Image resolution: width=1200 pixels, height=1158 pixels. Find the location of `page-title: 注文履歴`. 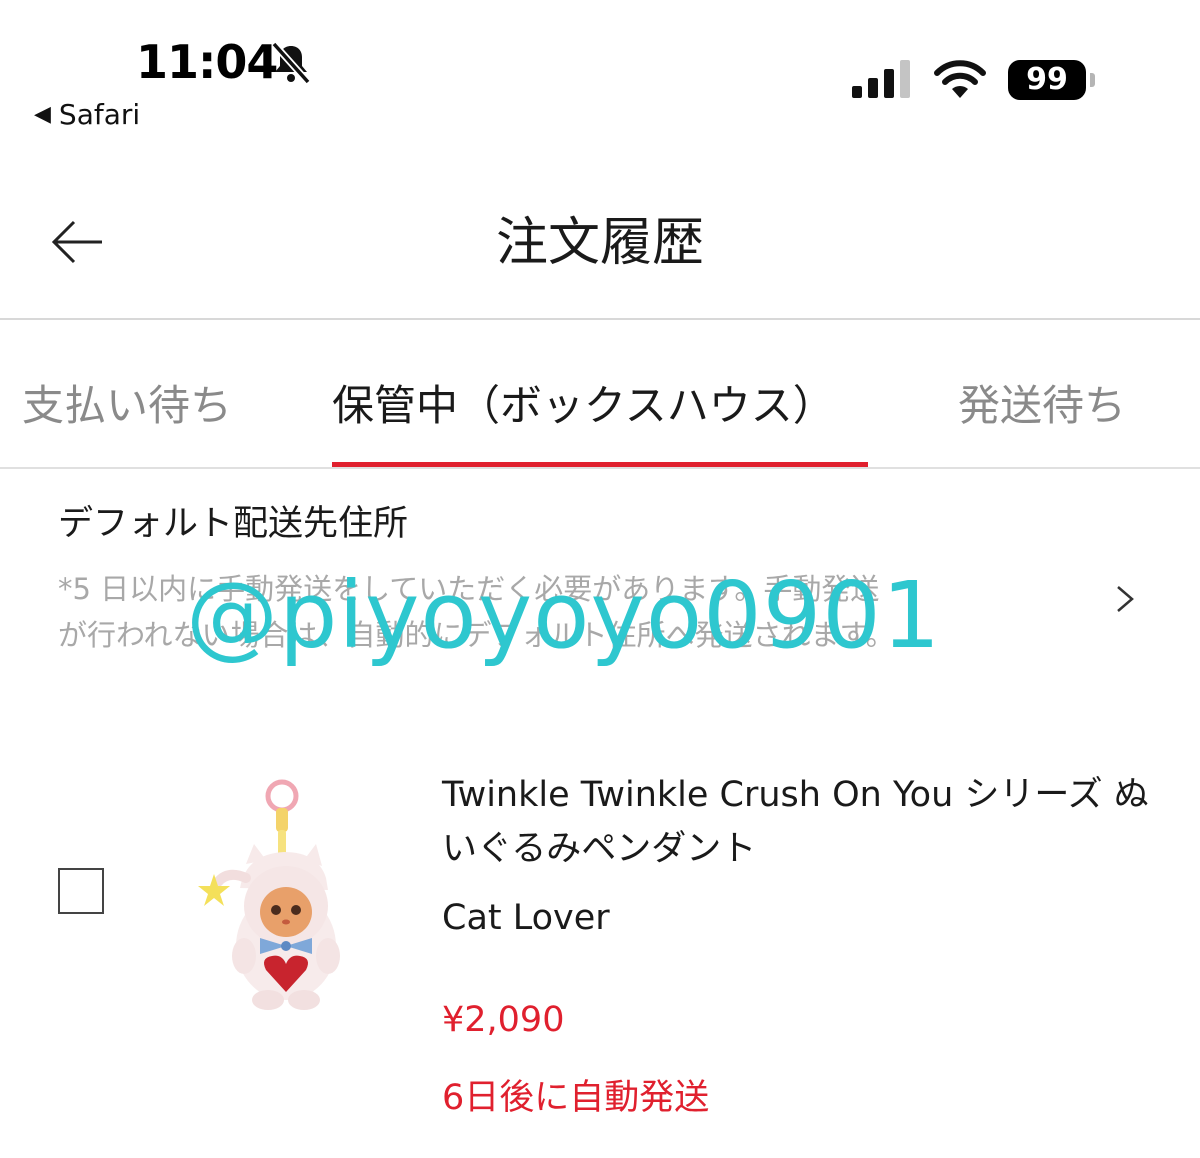

page-title: 注文履歴 is located at coordinates (599, 243).